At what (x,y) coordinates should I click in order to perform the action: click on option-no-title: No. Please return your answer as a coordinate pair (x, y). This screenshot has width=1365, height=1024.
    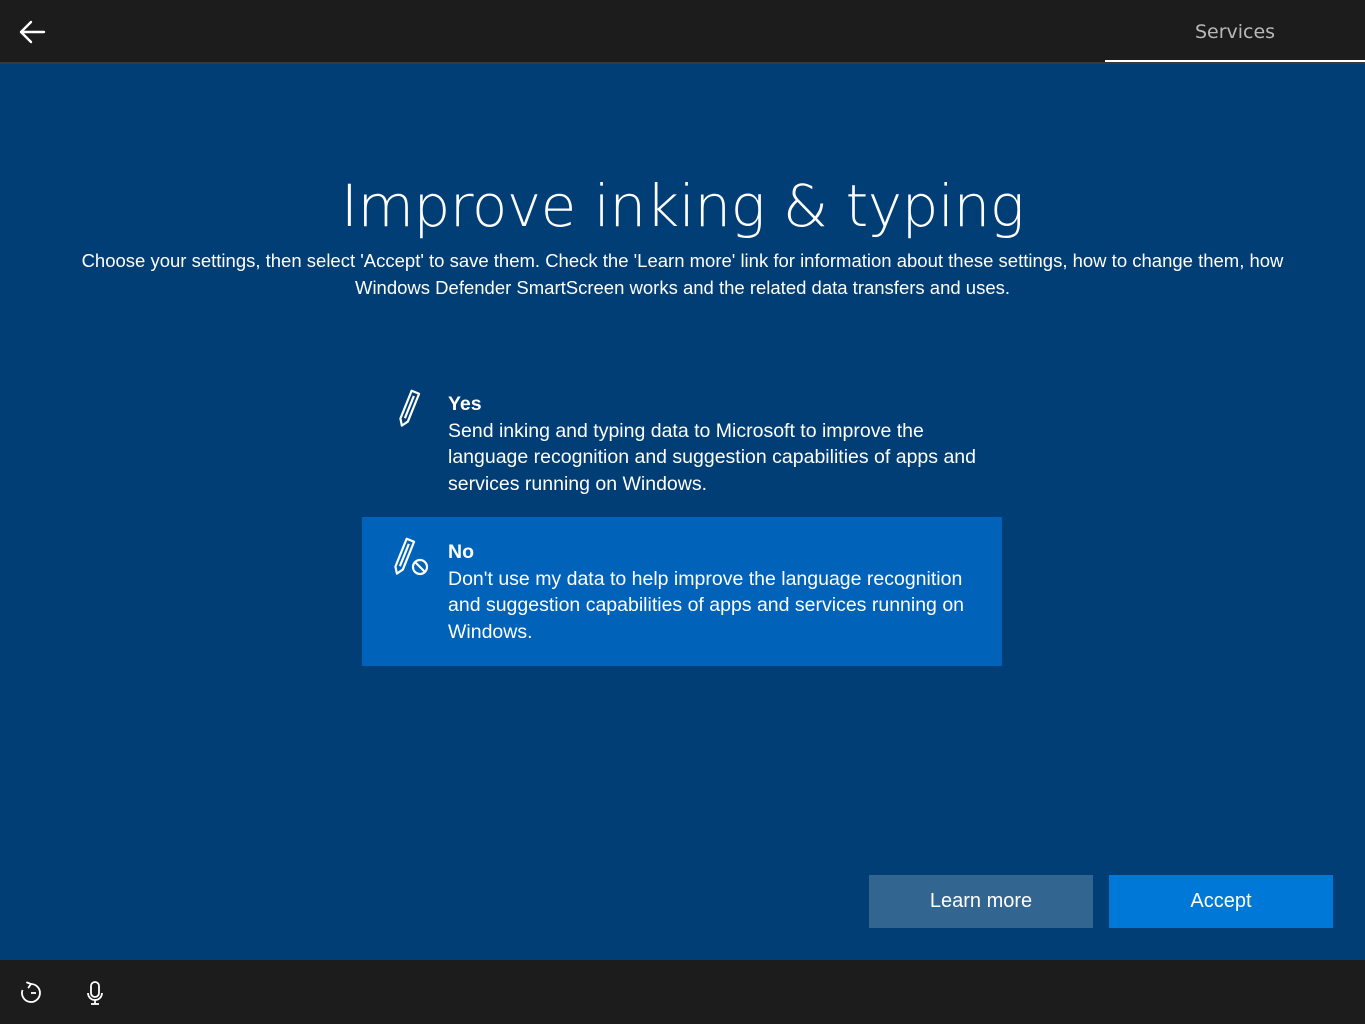
    Looking at the image, I should click on (461, 552).